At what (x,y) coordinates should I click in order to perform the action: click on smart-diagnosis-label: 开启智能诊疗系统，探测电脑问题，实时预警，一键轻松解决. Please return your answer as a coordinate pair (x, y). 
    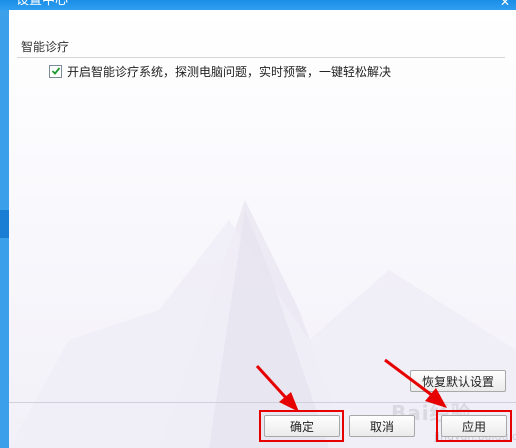
    Looking at the image, I should click on (229, 71).